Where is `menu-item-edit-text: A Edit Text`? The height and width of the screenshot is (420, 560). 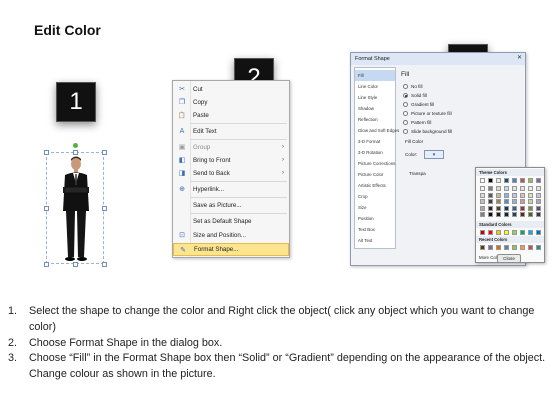 menu-item-edit-text: A Edit Text is located at coordinates (231, 131).